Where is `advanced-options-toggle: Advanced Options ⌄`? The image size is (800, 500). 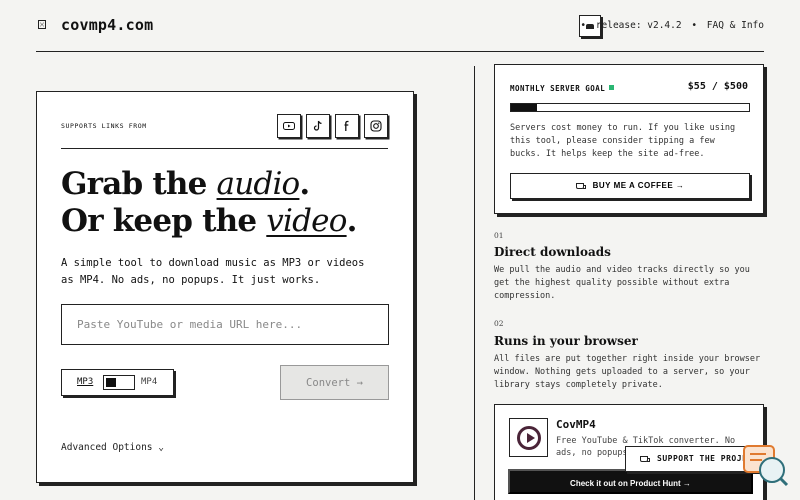 advanced-options-toggle: Advanced Options ⌄ is located at coordinates (112, 447).